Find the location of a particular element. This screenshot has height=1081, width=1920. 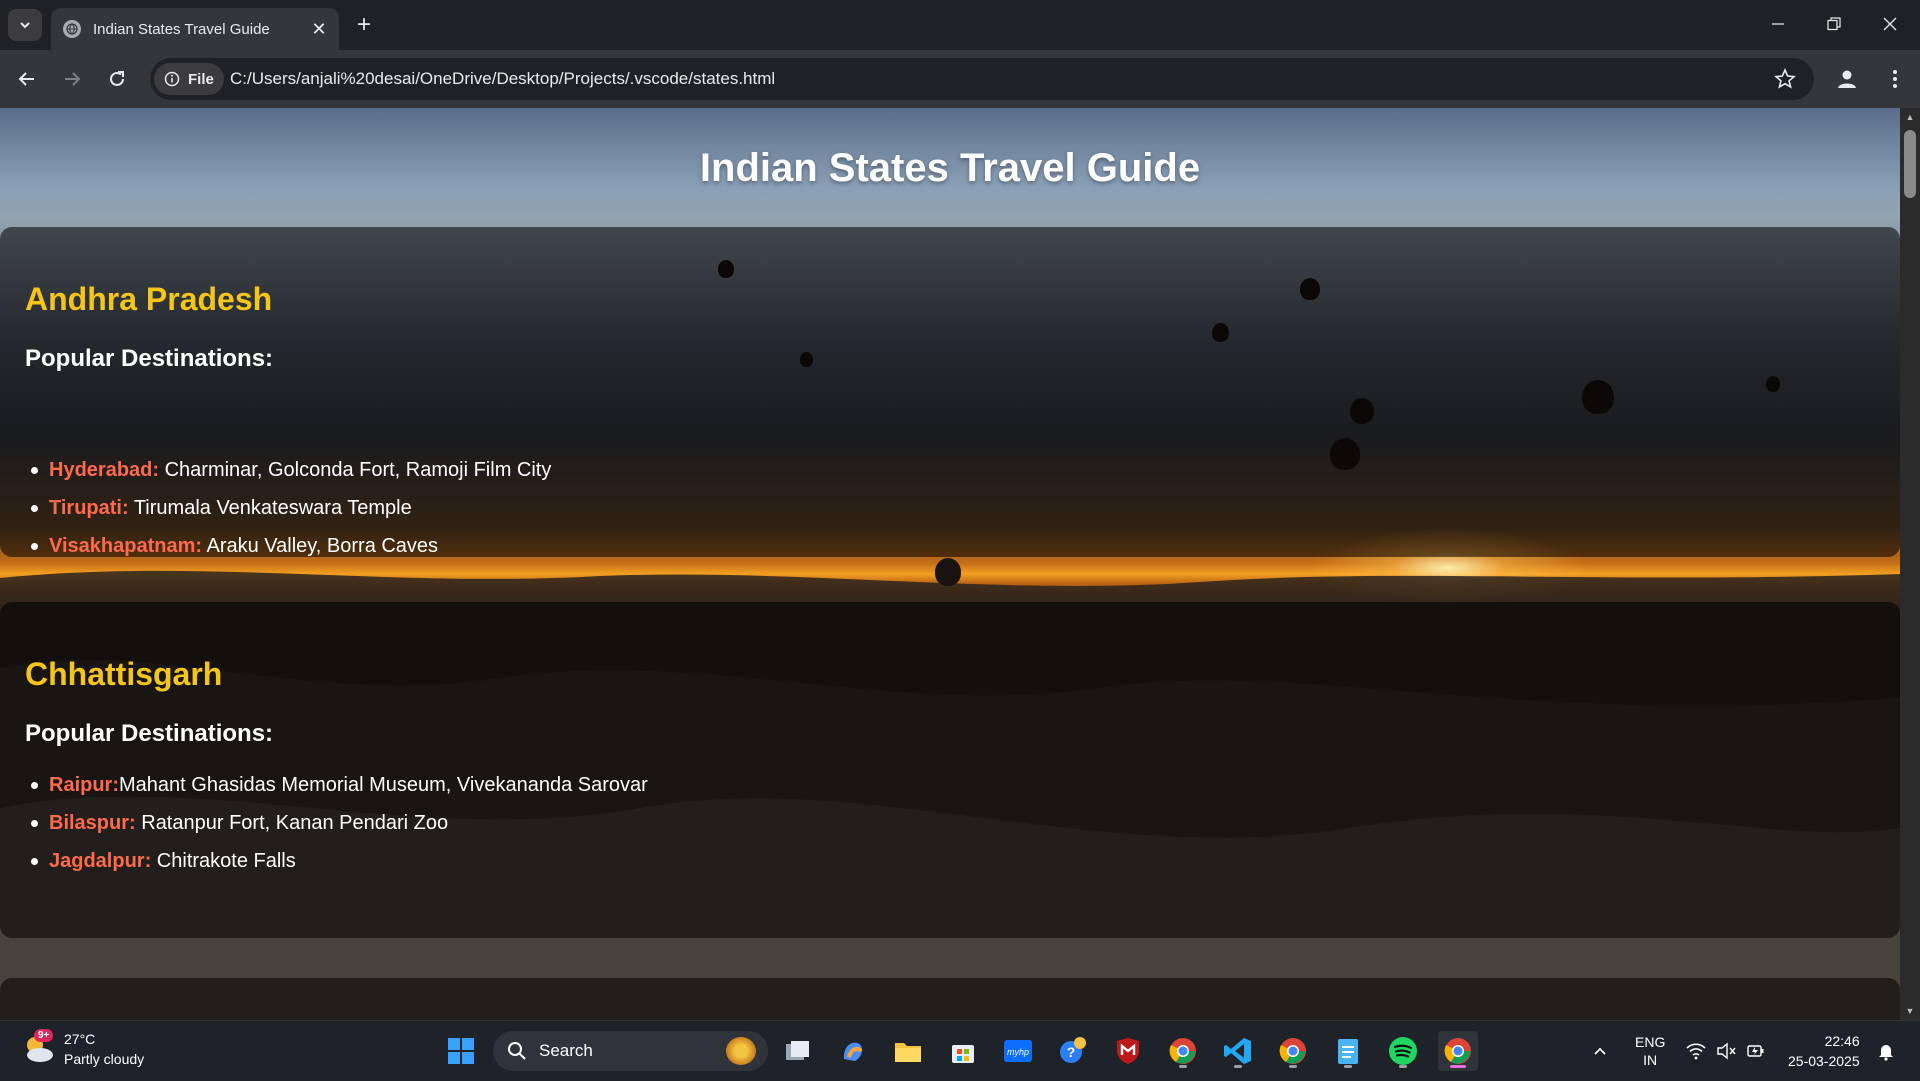

vscode-icon is located at coordinates (1238, 1051).